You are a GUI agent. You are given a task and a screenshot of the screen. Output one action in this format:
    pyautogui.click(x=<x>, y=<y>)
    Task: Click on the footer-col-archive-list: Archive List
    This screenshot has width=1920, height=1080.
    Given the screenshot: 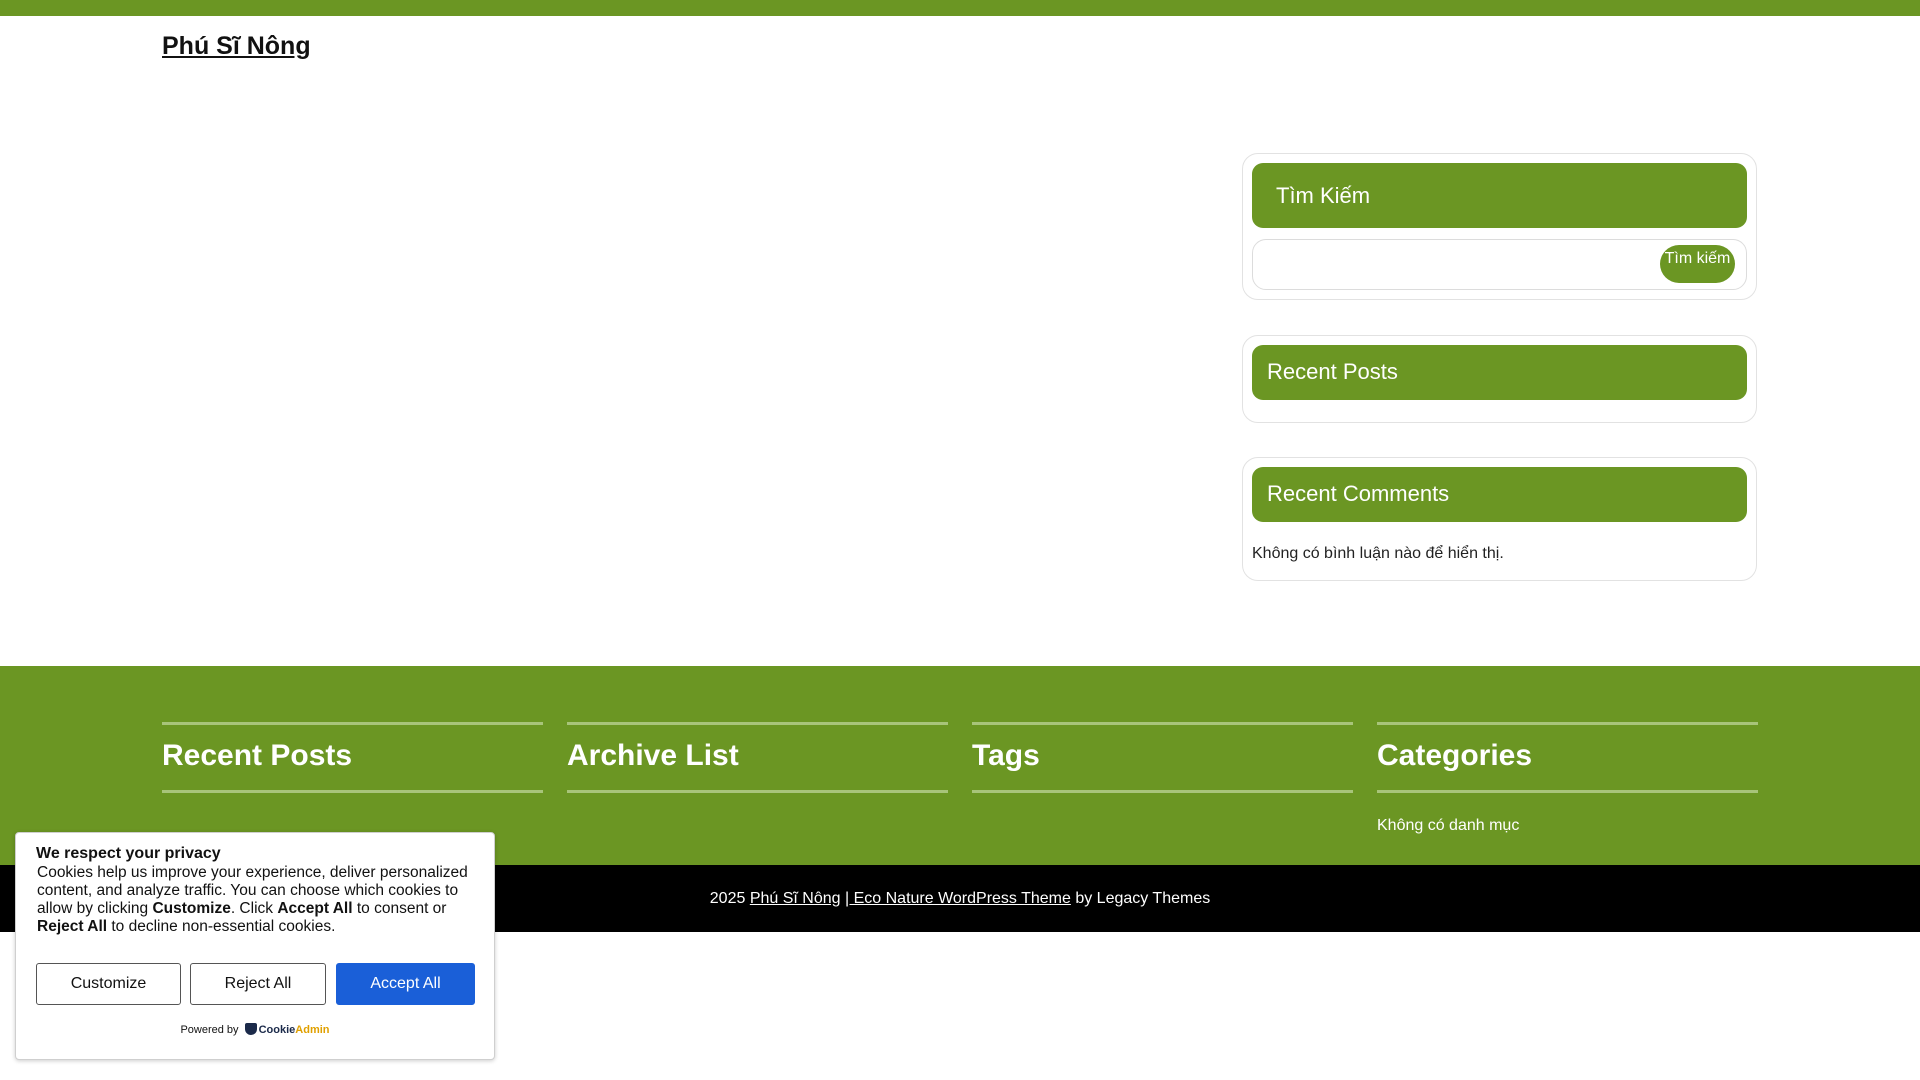 What is the action you would take?
    pyautogui.click(x=757, y=769)
    